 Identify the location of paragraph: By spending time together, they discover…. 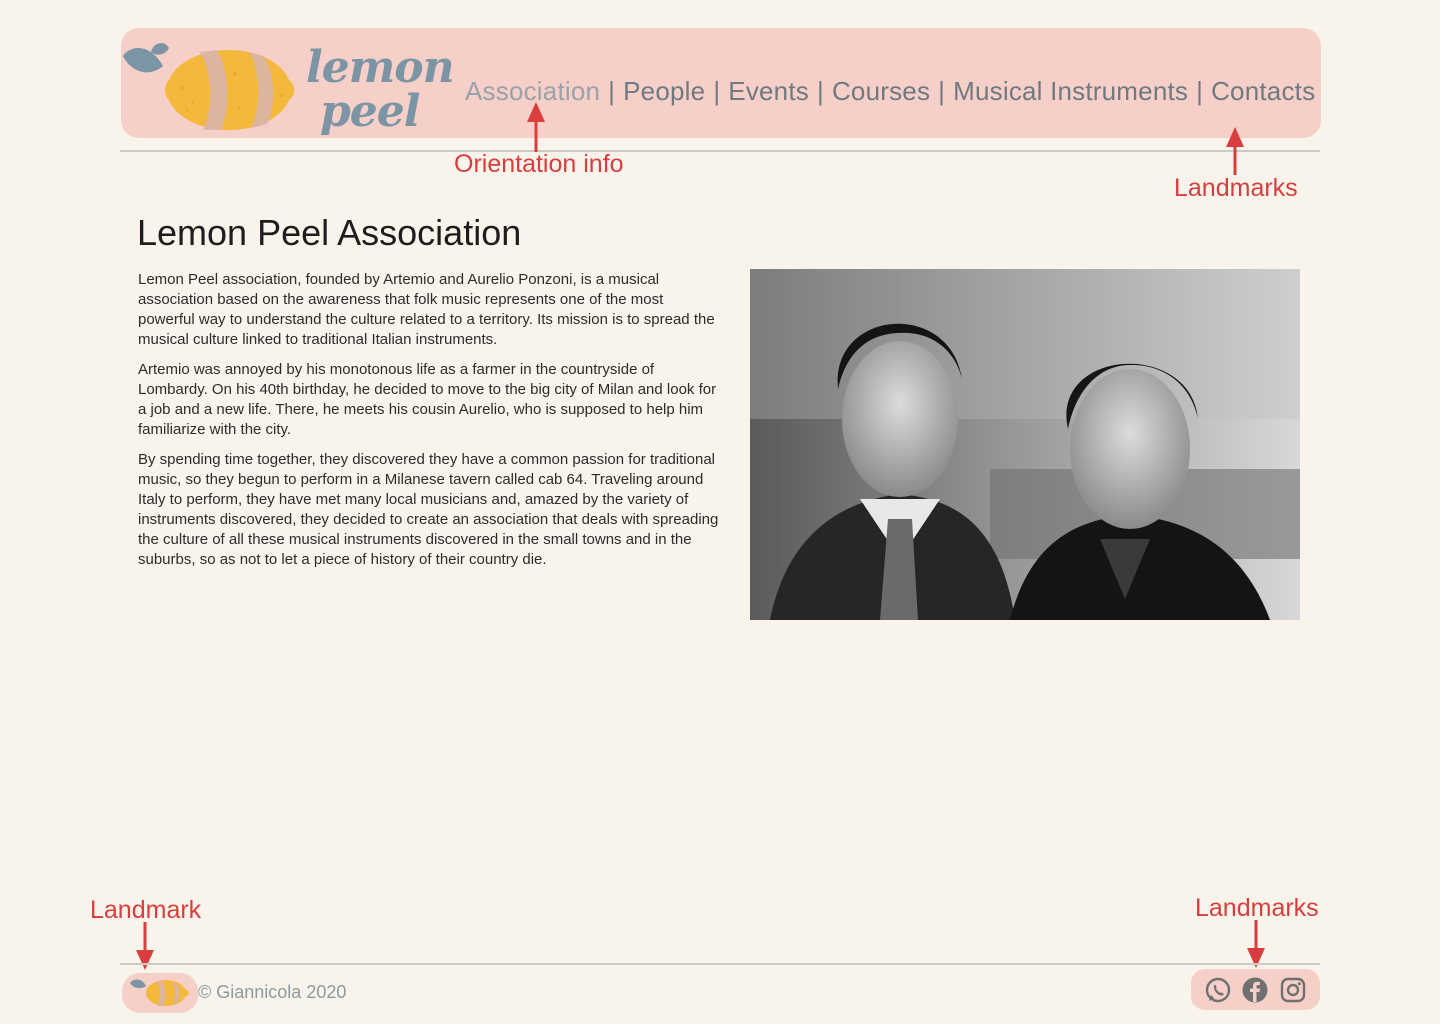
(428, 509).